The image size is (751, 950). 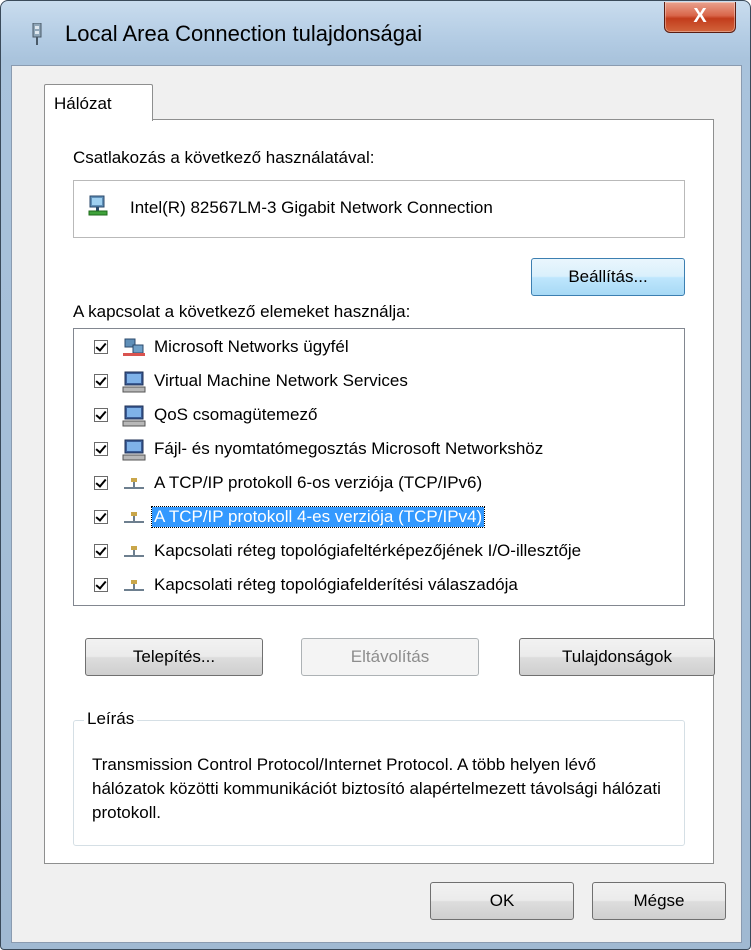 I want to click on network-adapter-icon, so click(x=98, y=205).